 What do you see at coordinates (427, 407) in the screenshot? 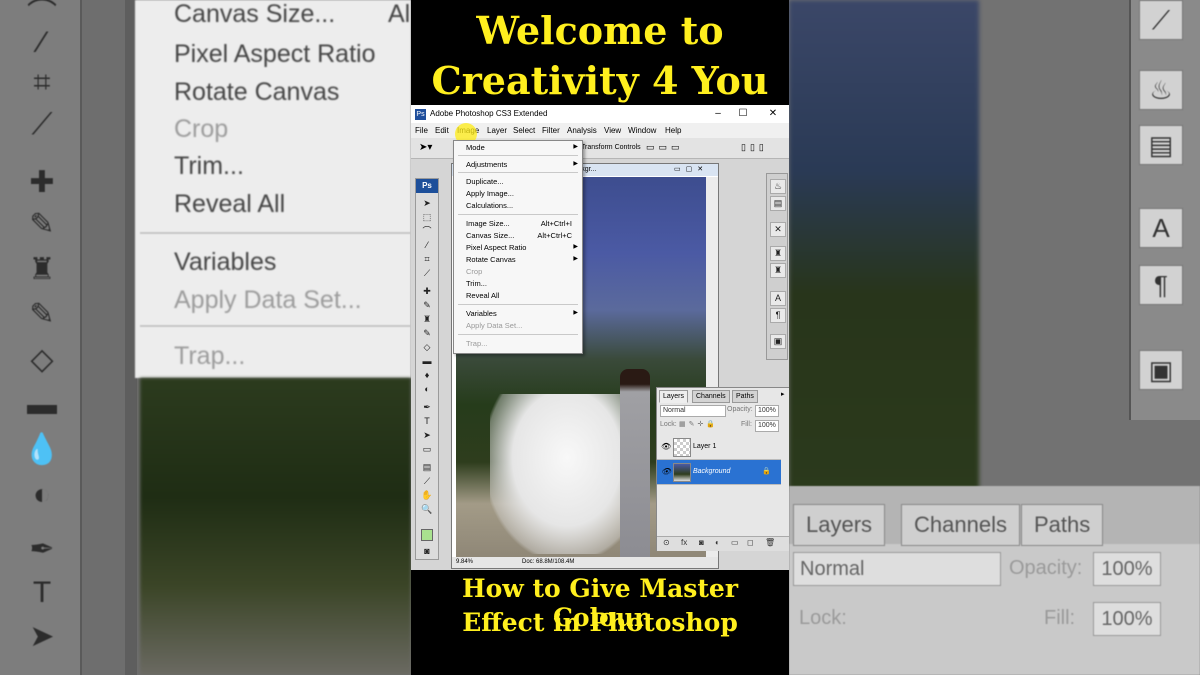
I see `pen-tool-icon: ✒` at bounding box center [427, 407].